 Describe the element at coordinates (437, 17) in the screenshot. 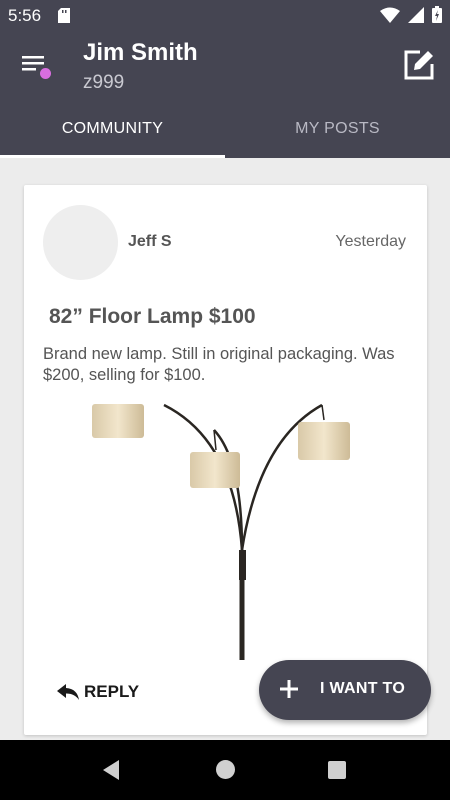

I see `battery-icon` at that location.